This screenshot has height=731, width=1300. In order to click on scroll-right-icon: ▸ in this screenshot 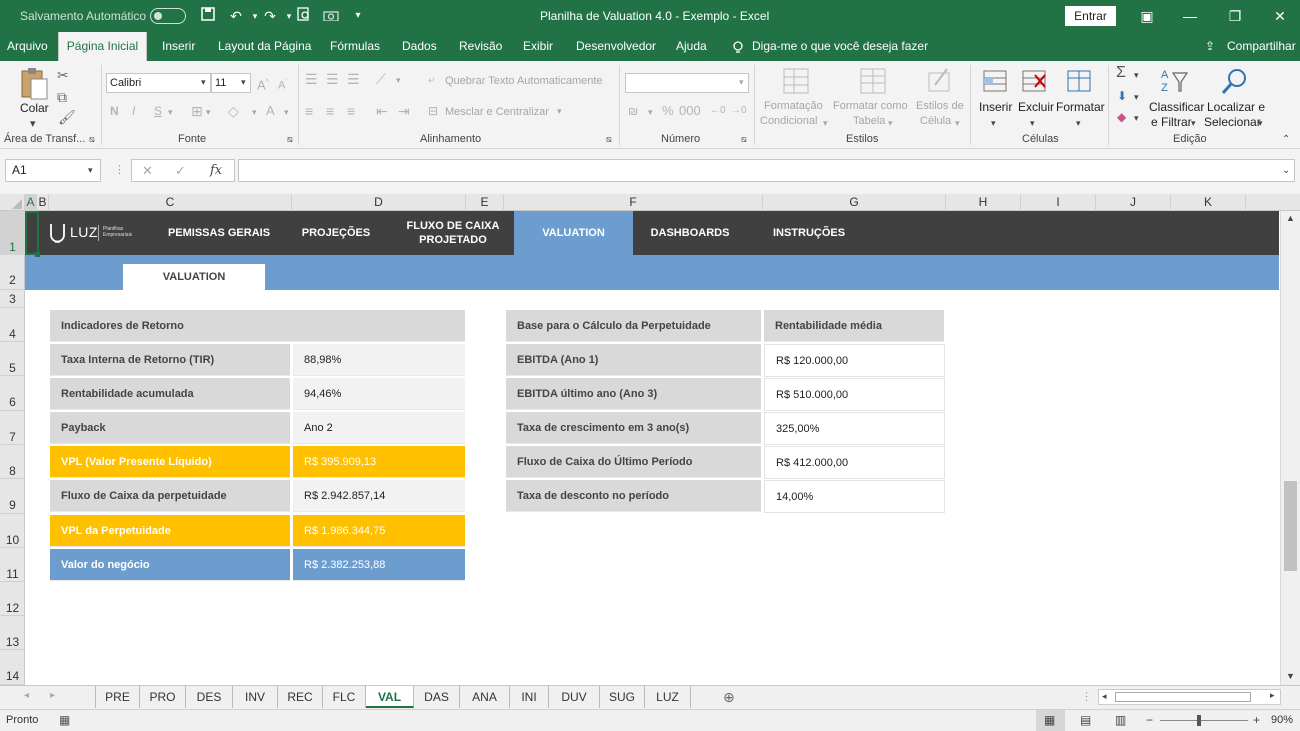, I will do `click(1272, 695)`.